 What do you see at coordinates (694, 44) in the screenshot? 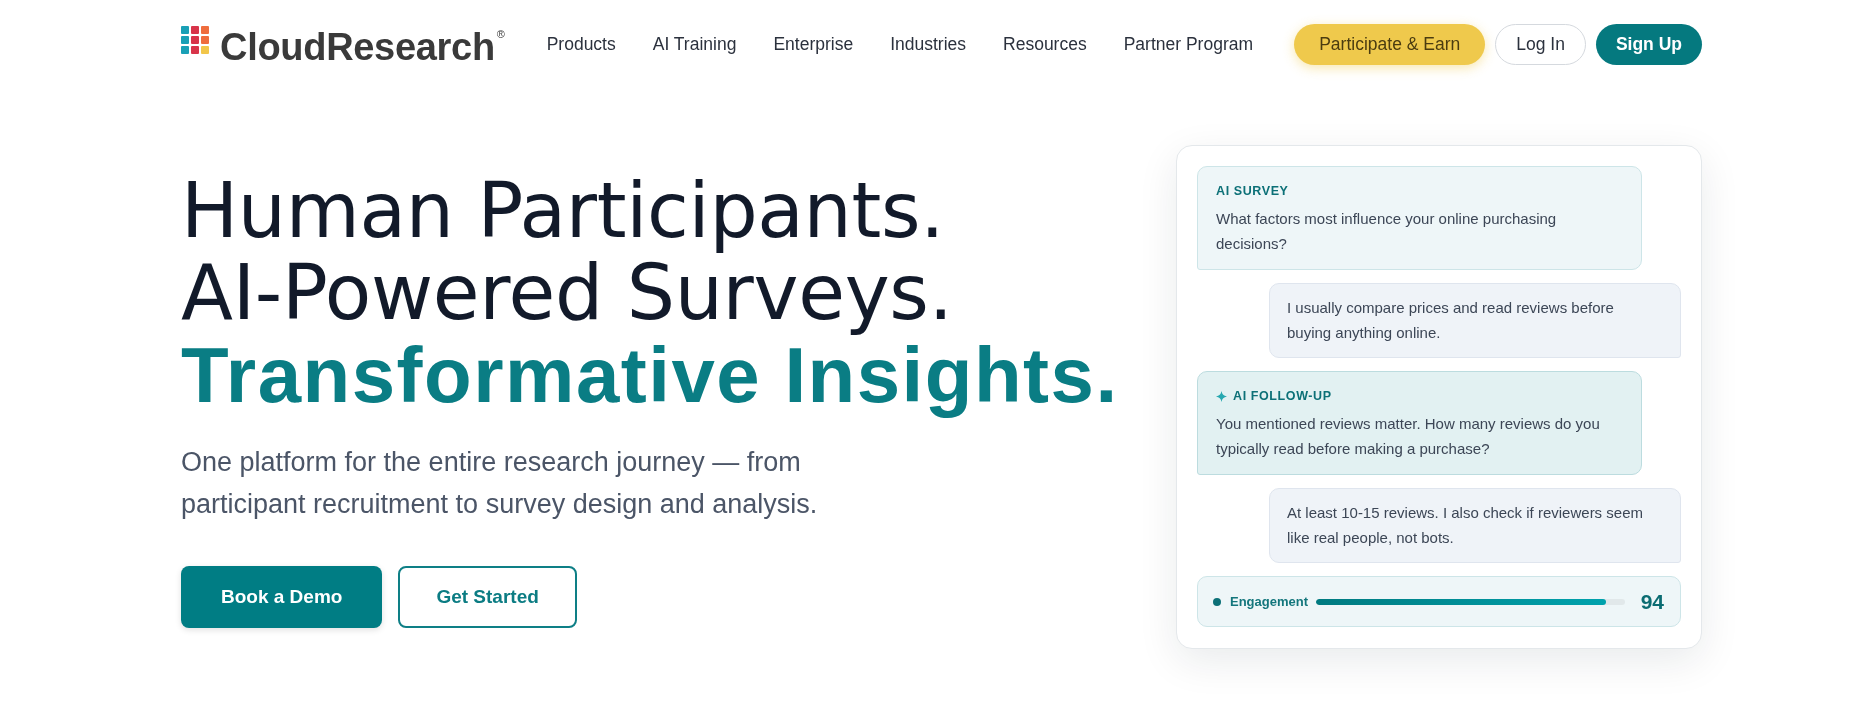
I see `nav-link: AI Training` at bounding box center [694, 44].